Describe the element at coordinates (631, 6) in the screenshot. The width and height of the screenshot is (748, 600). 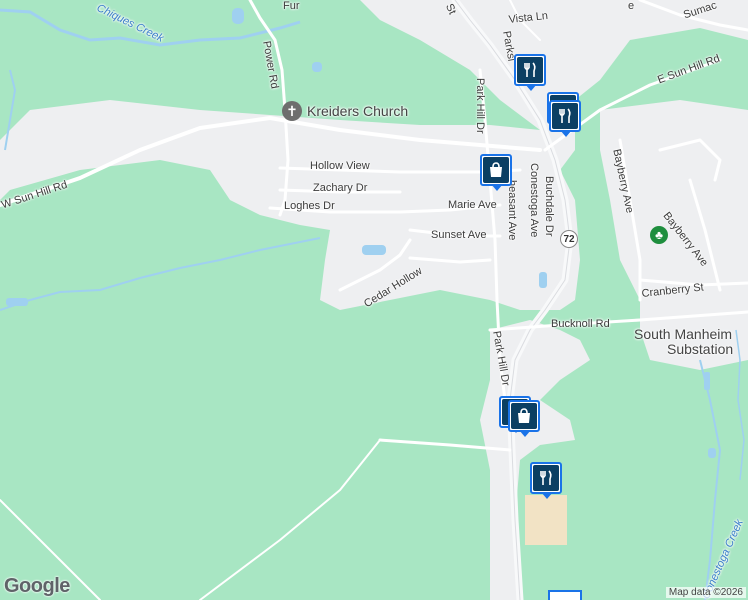
I see `top-right-fragment-label: e` at that location.